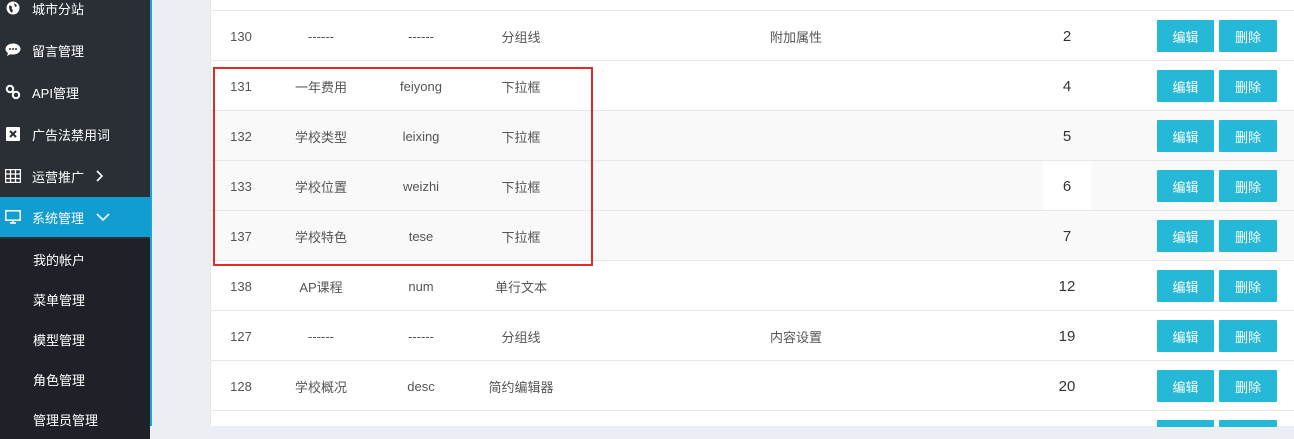  What do you see at coordinates (1067, 336) in the screenshot?
I see `cell-sort-order: 19` at bounding box center [1067, 336].